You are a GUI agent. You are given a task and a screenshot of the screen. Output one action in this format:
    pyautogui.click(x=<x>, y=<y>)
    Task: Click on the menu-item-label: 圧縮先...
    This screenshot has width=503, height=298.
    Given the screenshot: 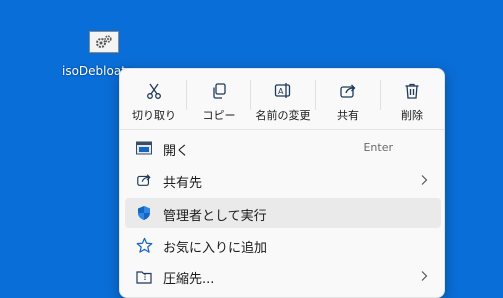 What is the action you would take?
    pyautogui.click(x=189, y=279)
    